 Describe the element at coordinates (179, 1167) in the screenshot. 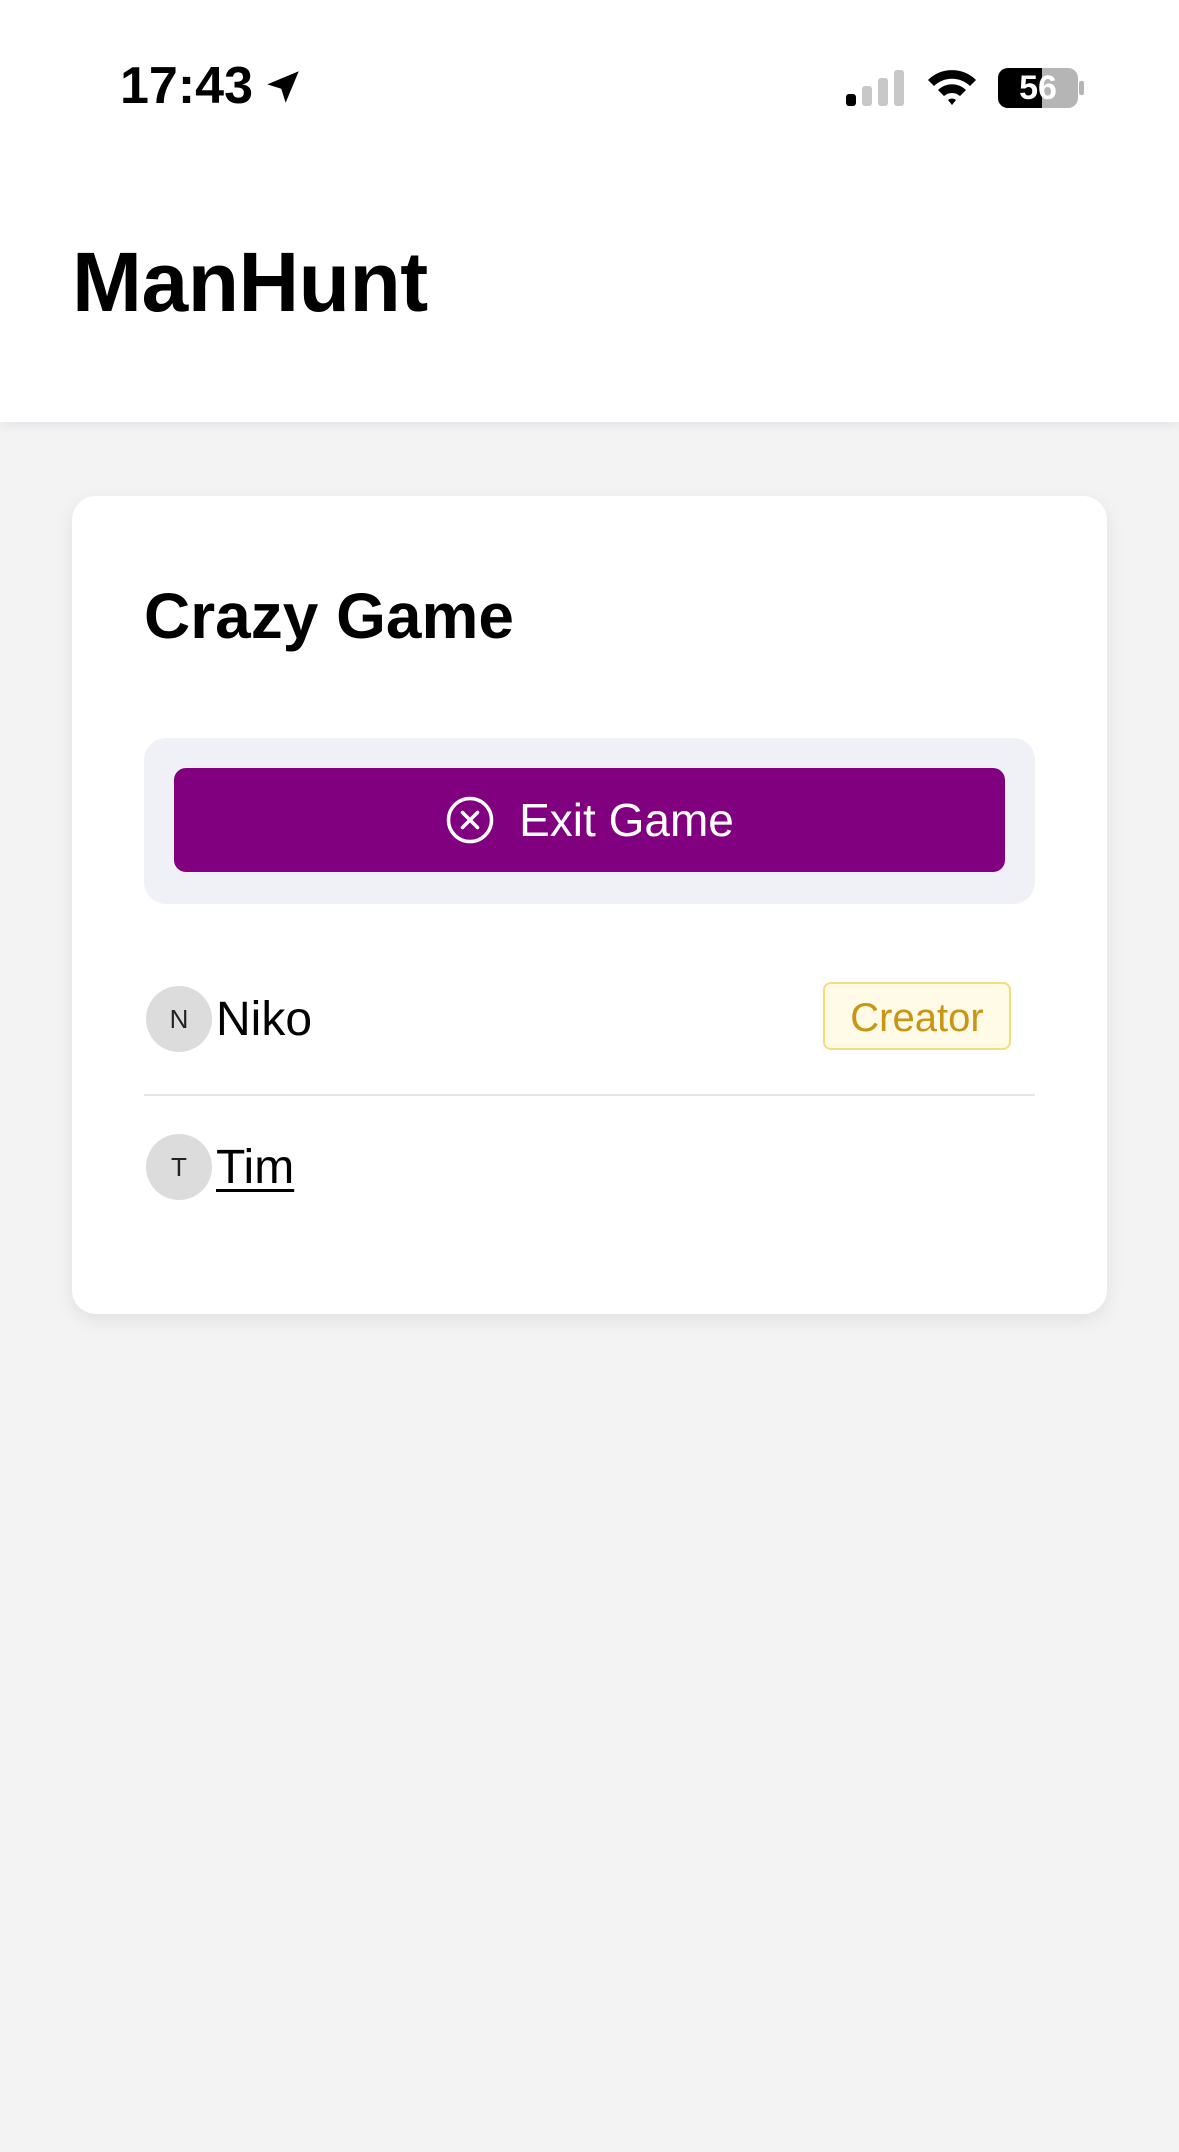

I see `avatar: T` at that location.